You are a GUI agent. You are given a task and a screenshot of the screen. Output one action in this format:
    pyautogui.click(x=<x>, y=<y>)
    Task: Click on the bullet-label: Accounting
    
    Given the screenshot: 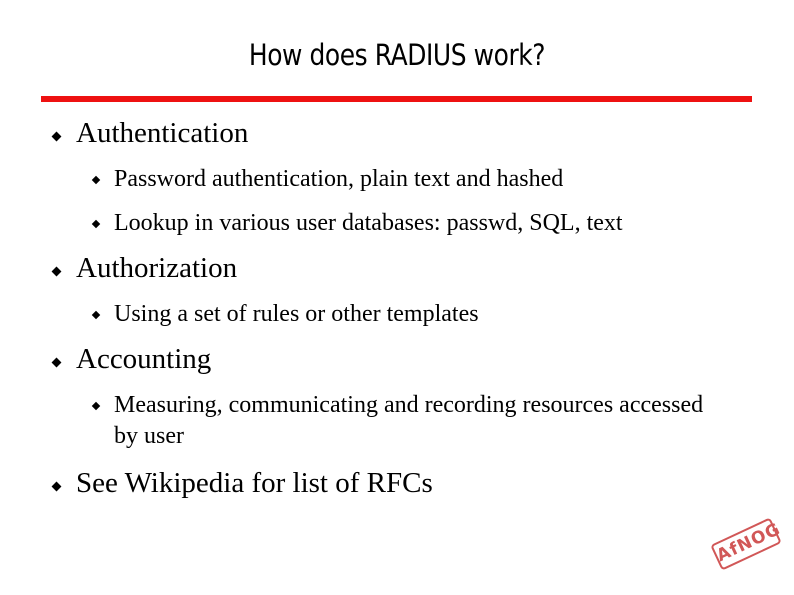 What is the action you would take?
    pyautogui.click(x=144, y=359)
    